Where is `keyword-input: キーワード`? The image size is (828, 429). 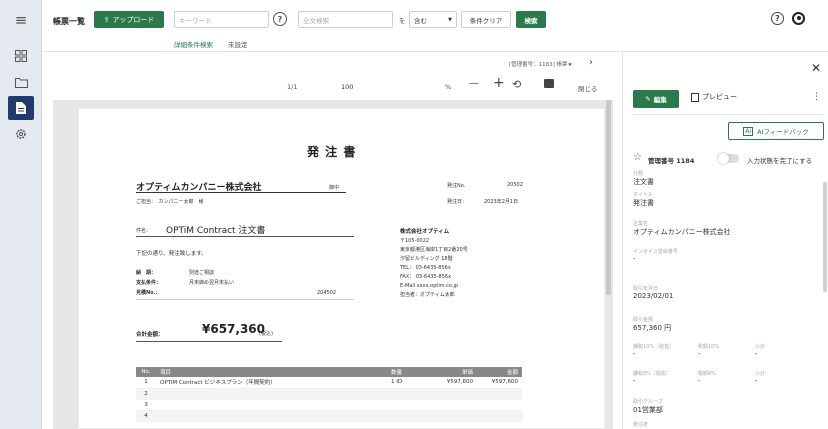
keyword-input: キーワード is located at coordinates (221, 19).